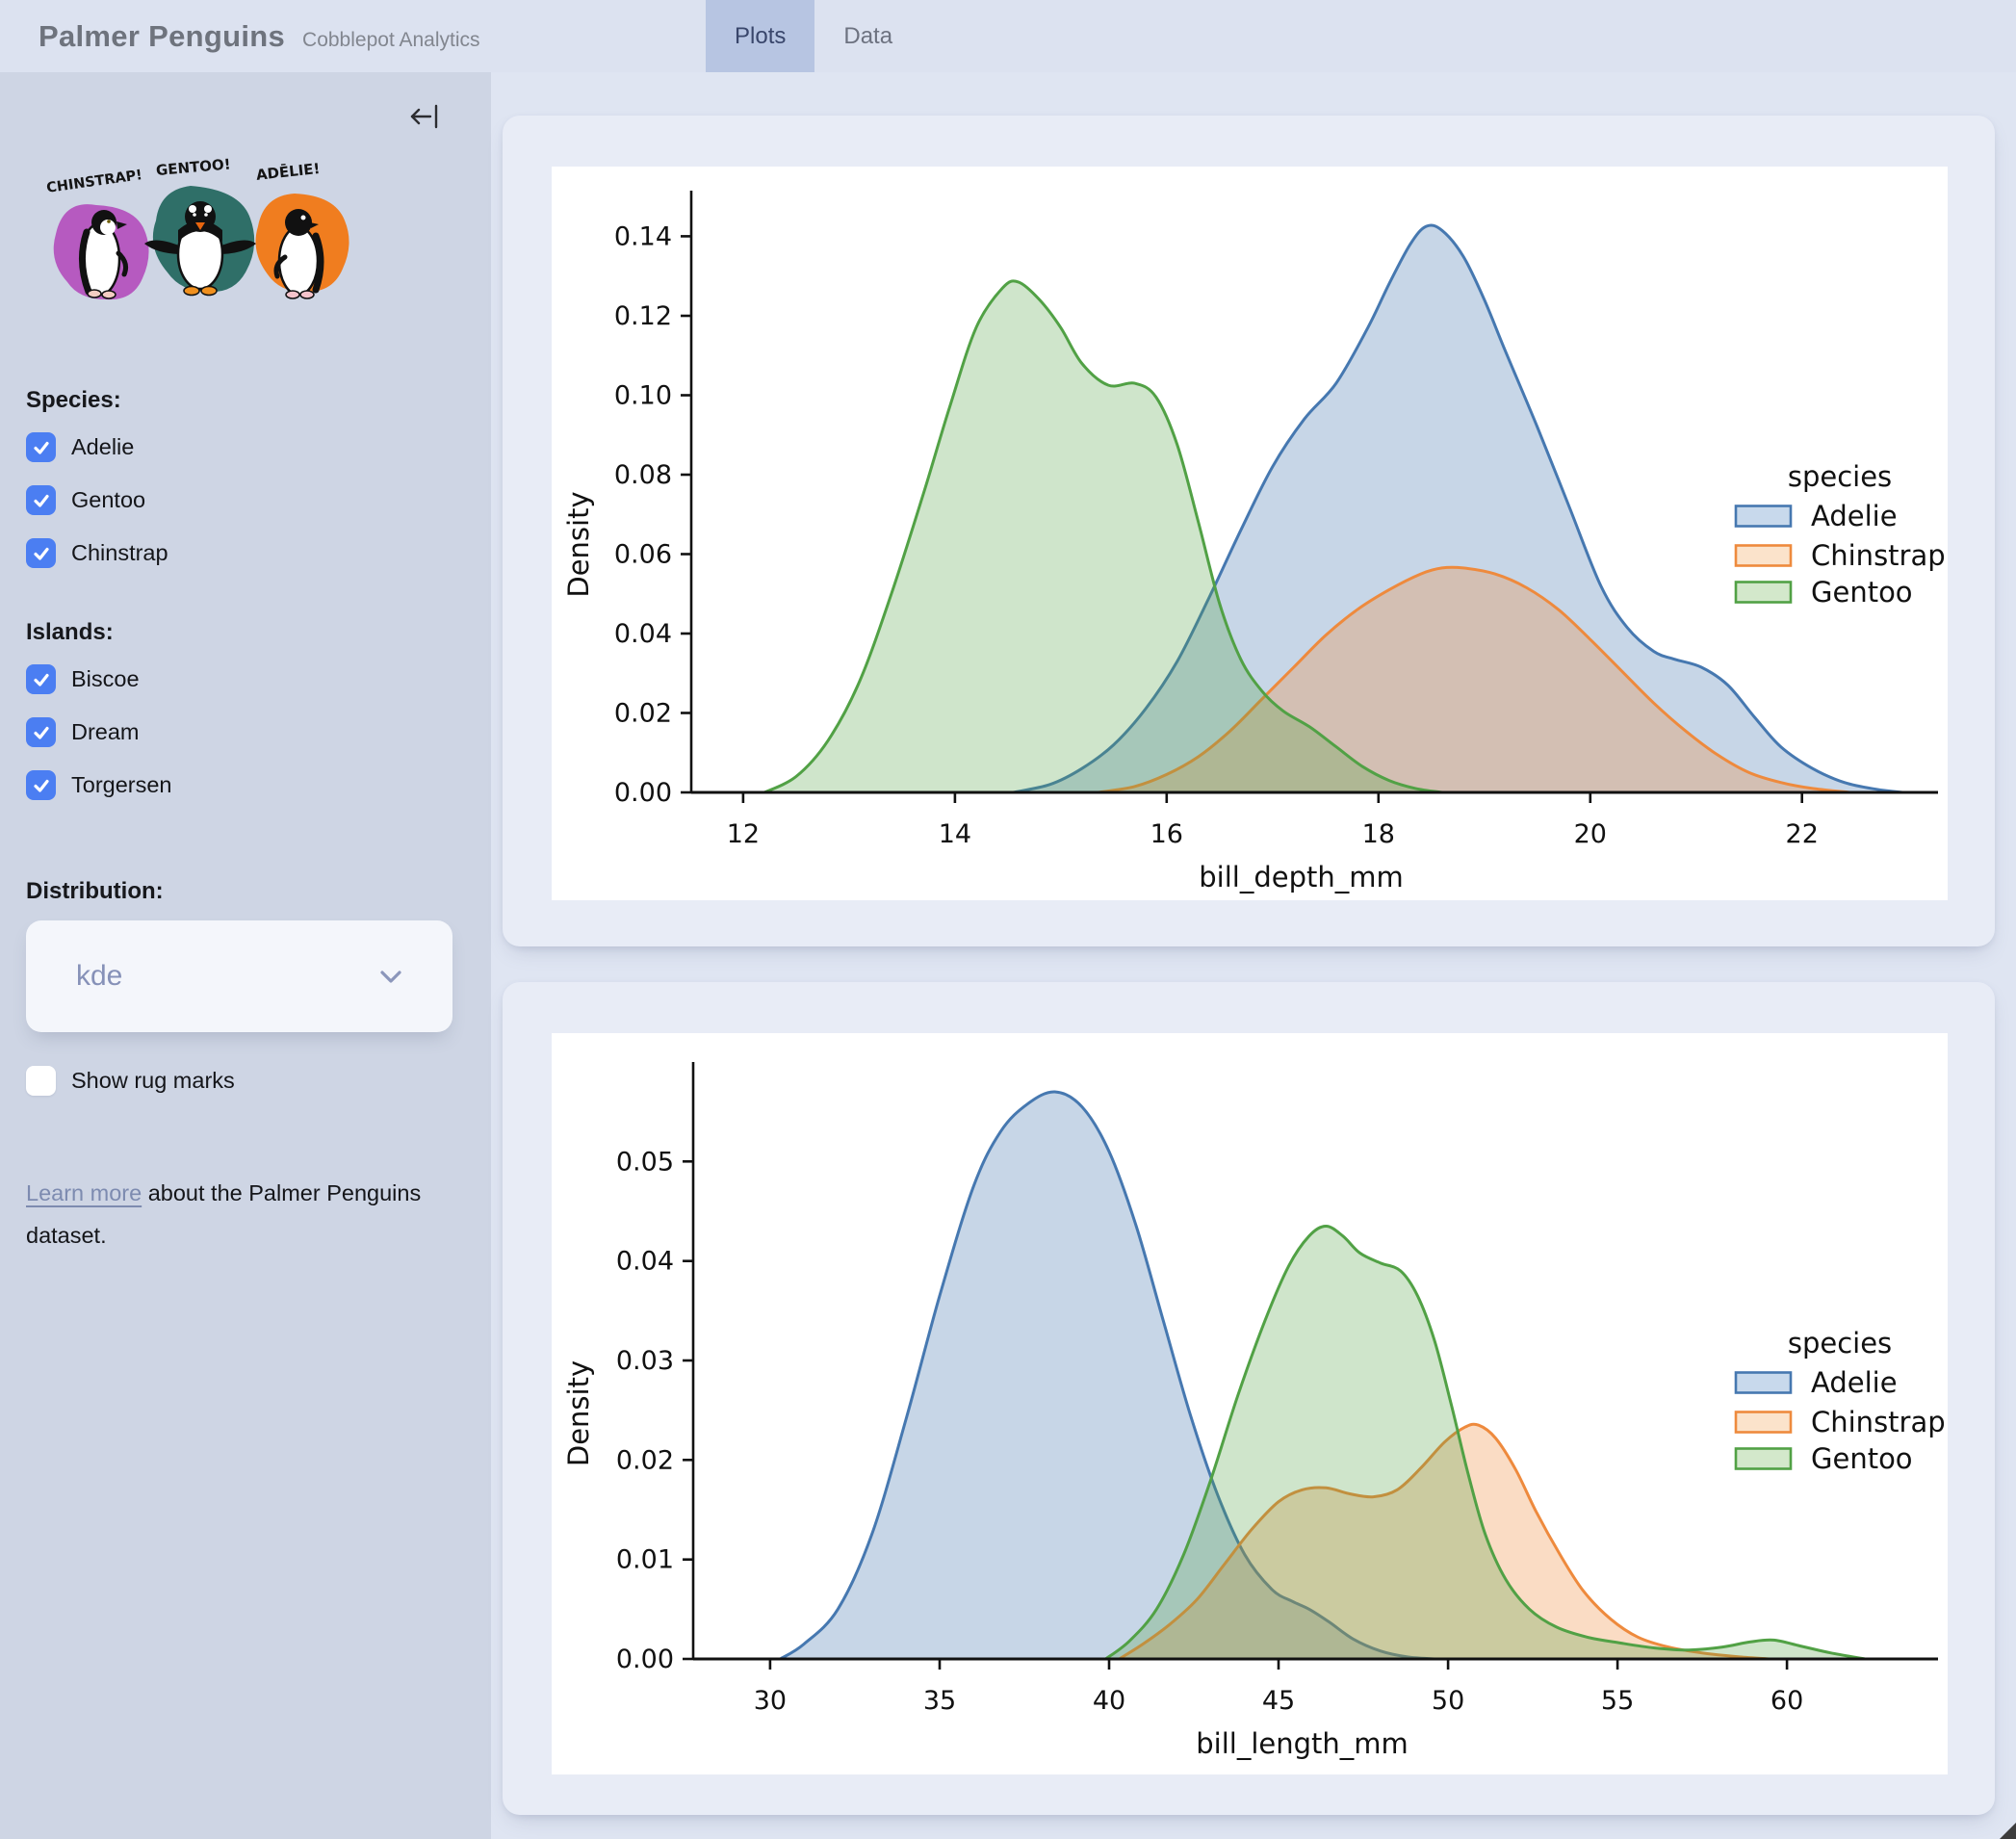  What do you see at coordinates (1301, 877) in the screenshot?
I see `x-axis-label: bill_depth_mm` at bounding box center [1301, 877].